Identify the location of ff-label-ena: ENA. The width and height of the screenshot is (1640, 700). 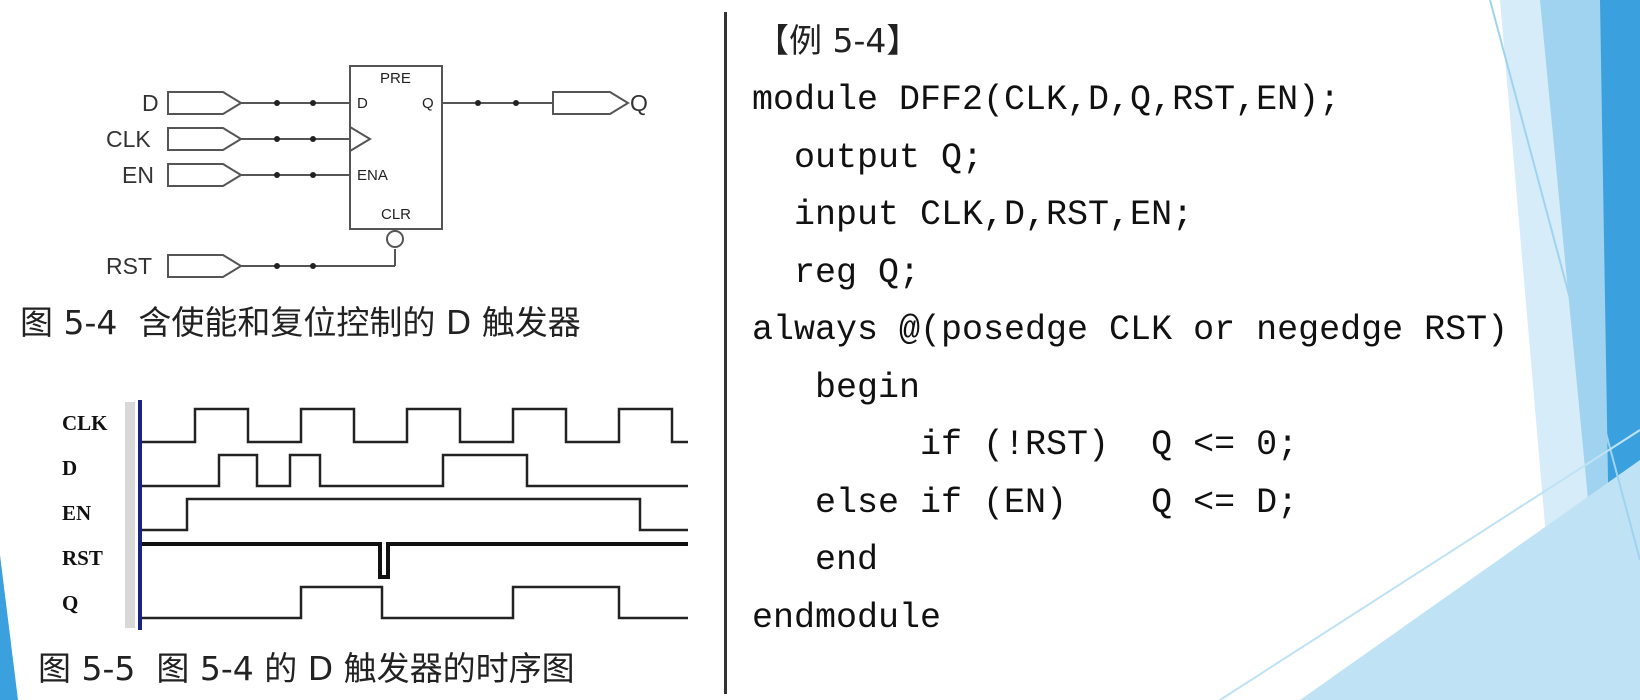
(372, 175).